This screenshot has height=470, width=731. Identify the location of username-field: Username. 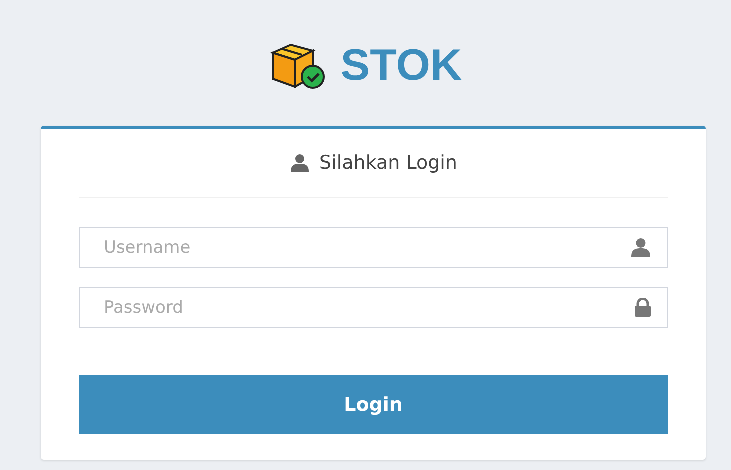
(373, 247).